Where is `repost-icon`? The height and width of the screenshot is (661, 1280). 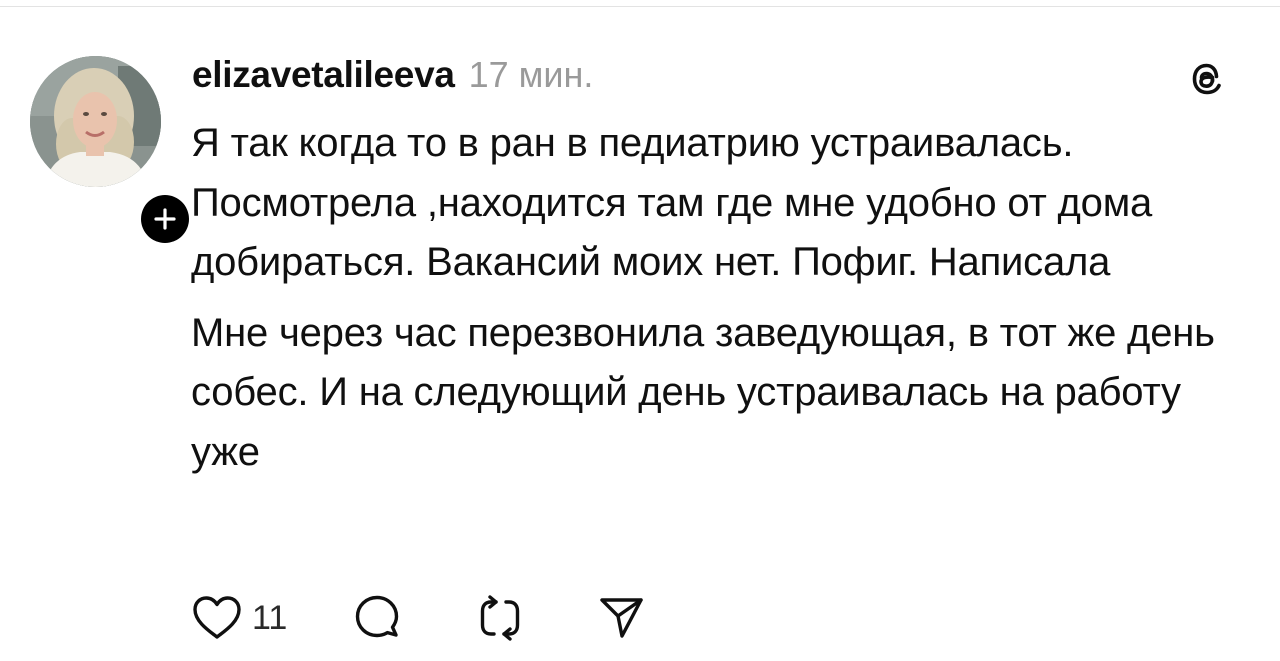 repost-icon is located at coordinates (500, 618).